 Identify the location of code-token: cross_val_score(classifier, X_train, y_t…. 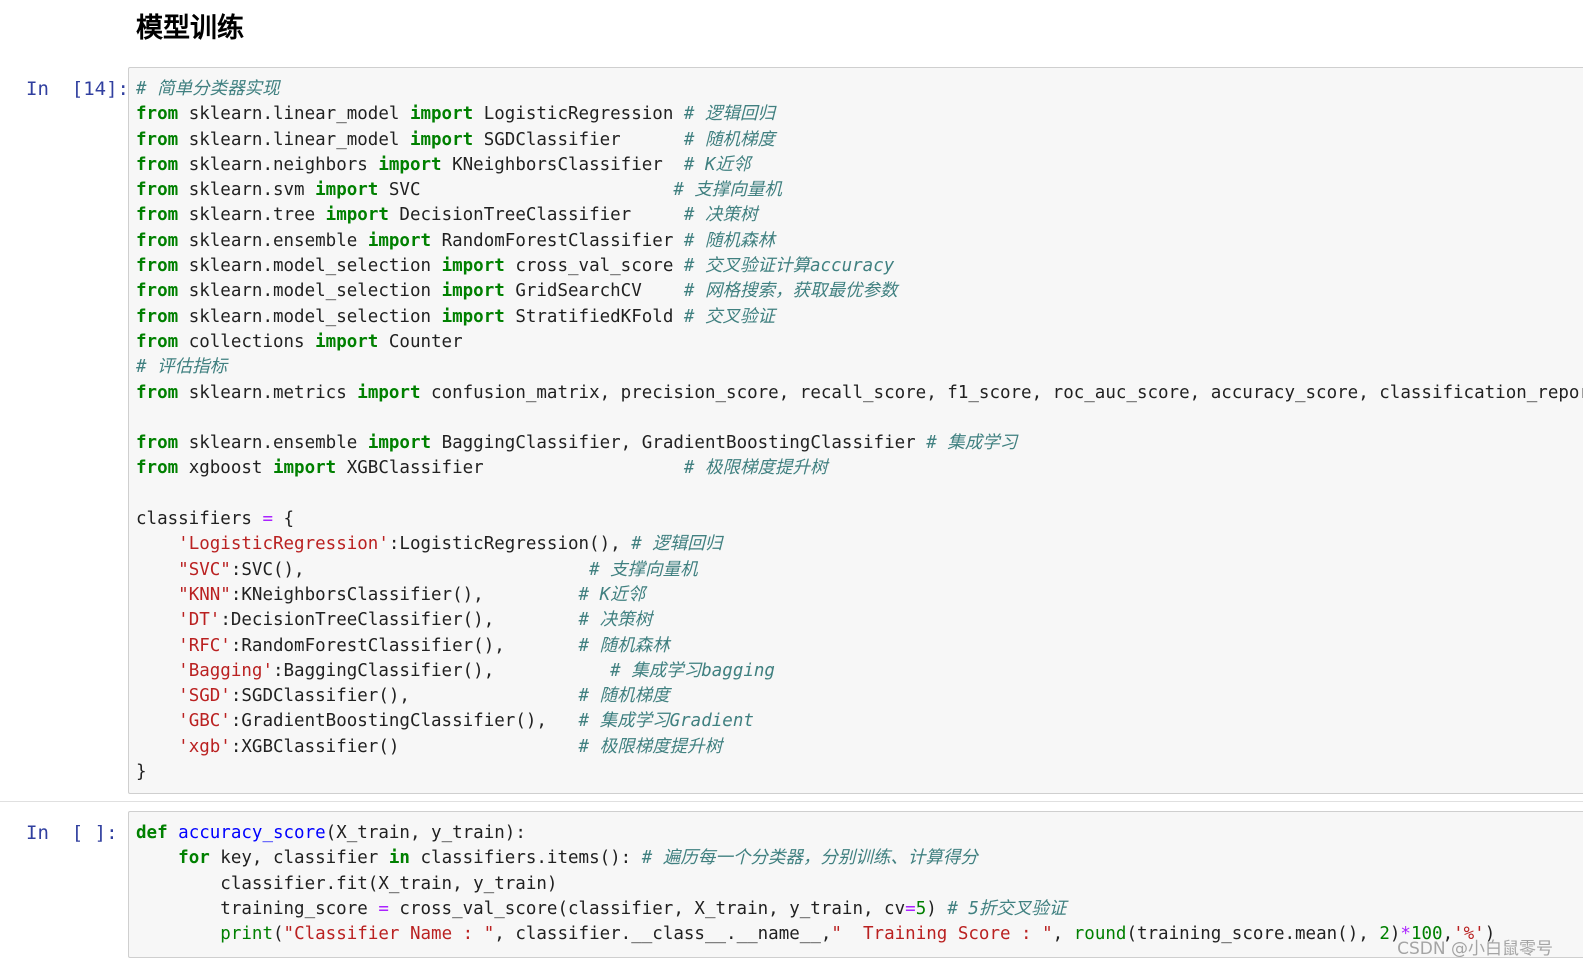
(647, 908).